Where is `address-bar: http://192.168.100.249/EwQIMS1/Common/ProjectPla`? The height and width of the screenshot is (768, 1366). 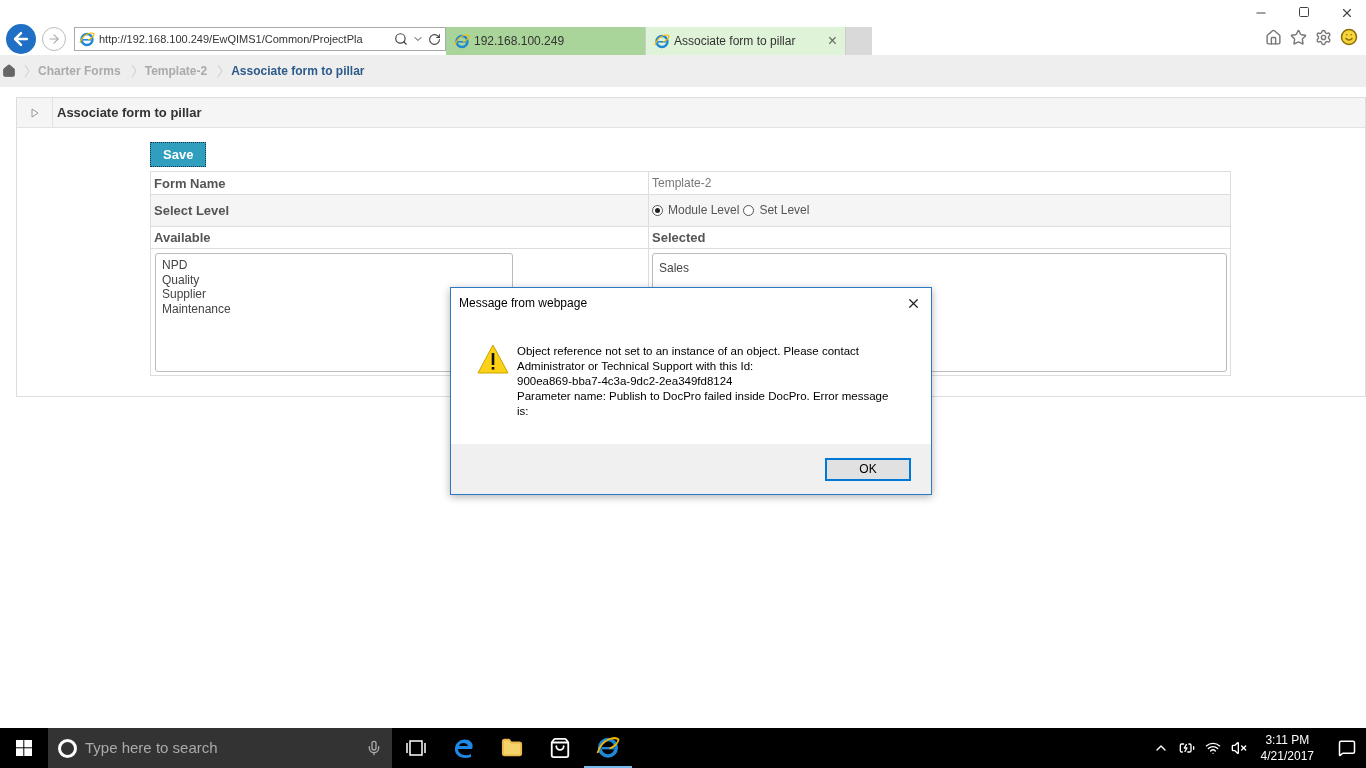 address-bar: http://192.168.100.249/EwQIMS1/Common/ProjectPla is located at coordinates (260, 39).